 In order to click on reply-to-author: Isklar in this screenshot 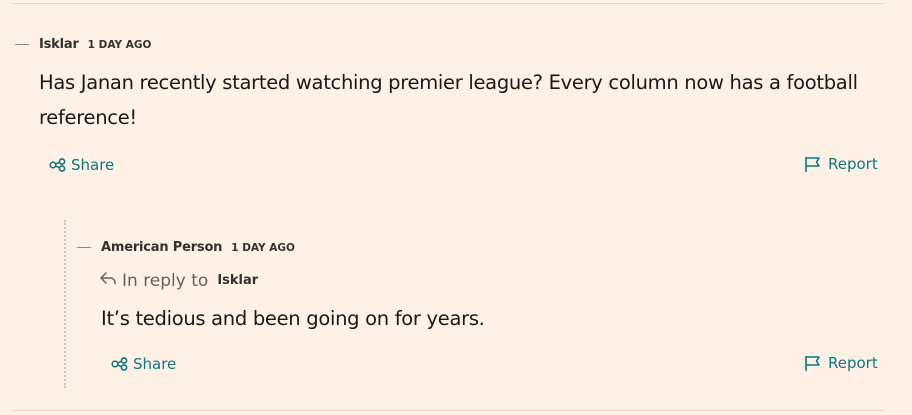, I will do `click(237, 280)`.